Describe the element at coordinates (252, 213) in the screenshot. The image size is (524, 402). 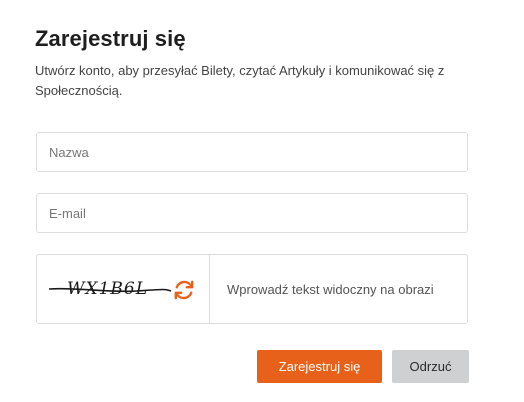
I see `email-field` at that location.